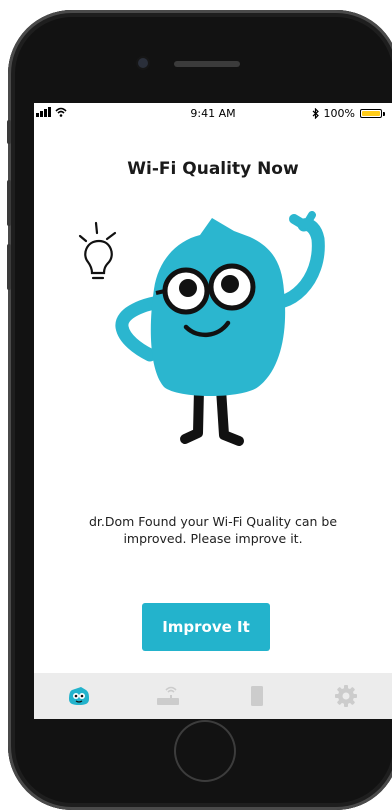 This screenshot has width=392, height=810. What do you see at coordinates (9, 132) in the screenshot?
I see `mute-switch` at bounding box center [9, 132].